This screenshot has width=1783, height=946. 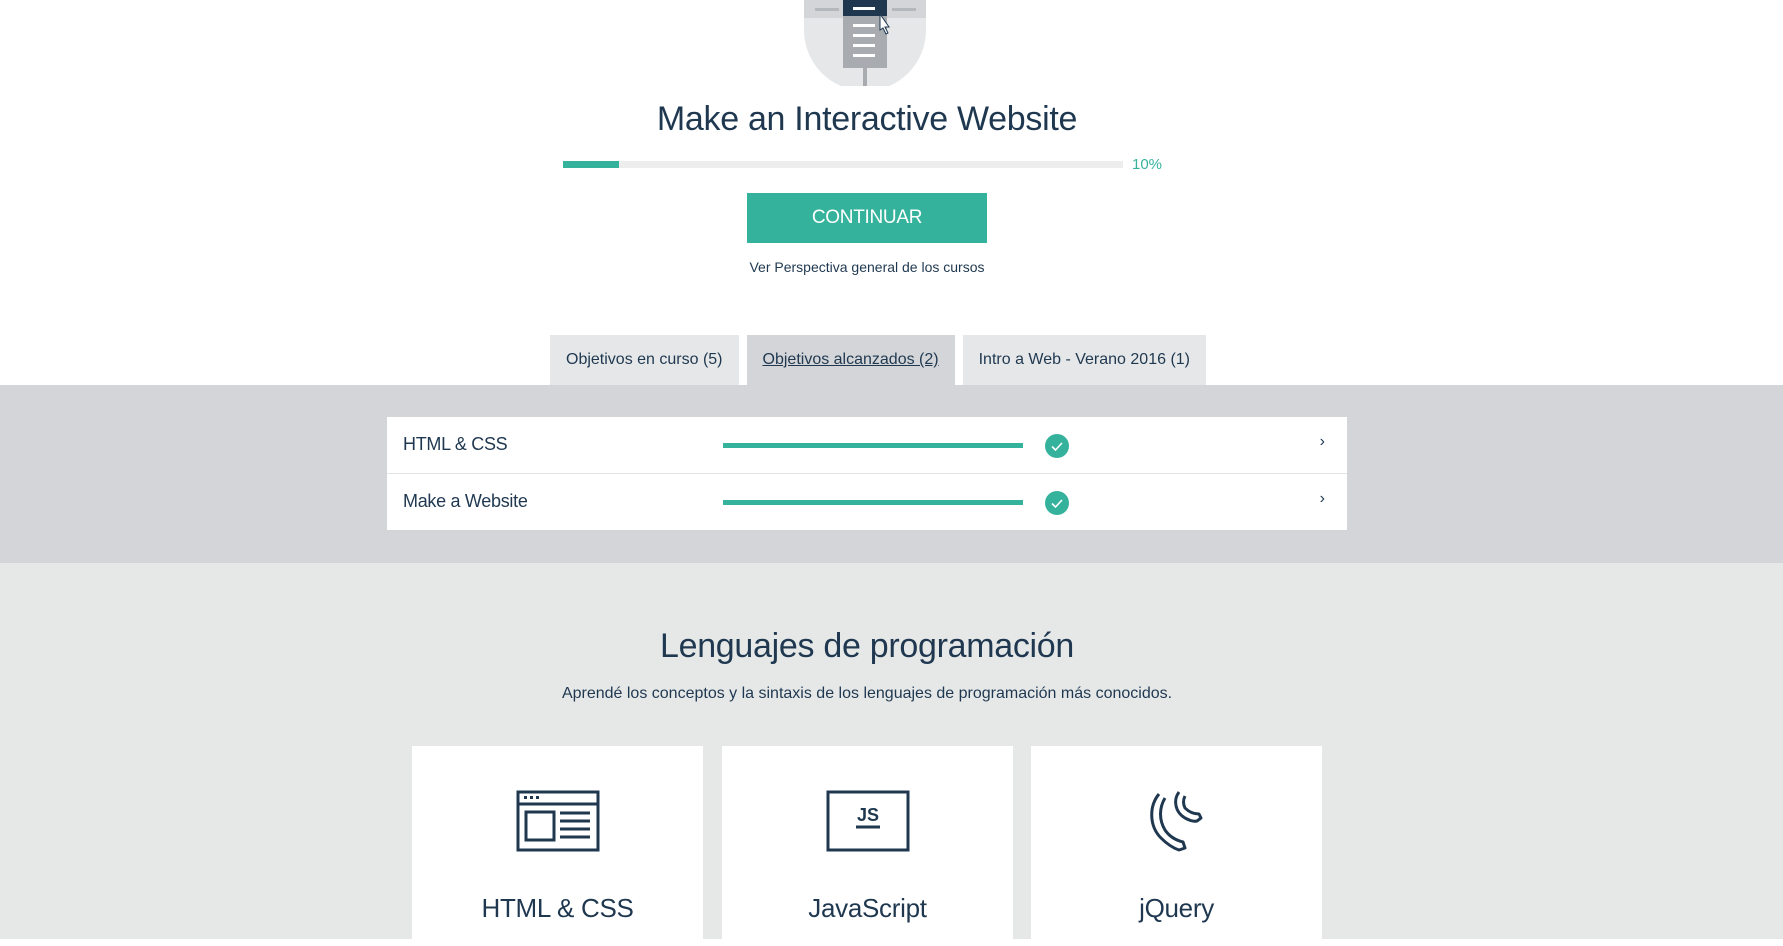 I want to click on goal-list: HTML & CSS › Make a Website ›, so click(x=867, y=473).